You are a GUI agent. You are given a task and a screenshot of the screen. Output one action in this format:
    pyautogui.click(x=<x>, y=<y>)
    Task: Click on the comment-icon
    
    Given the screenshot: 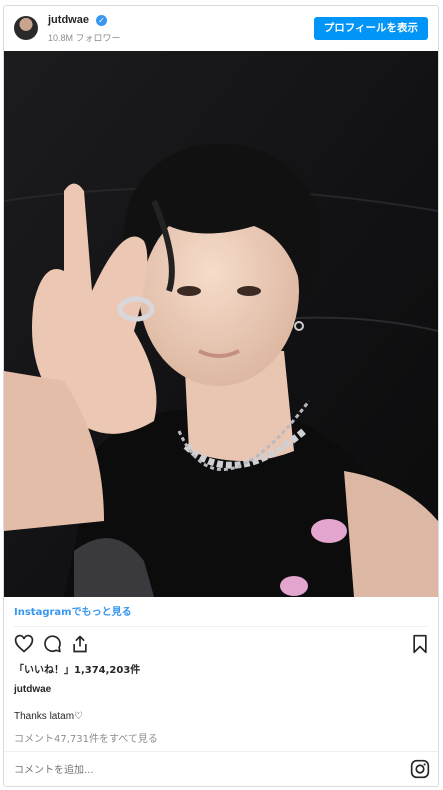 What is the action you would take?
    pyautogui.click(x=52, y=644)
    